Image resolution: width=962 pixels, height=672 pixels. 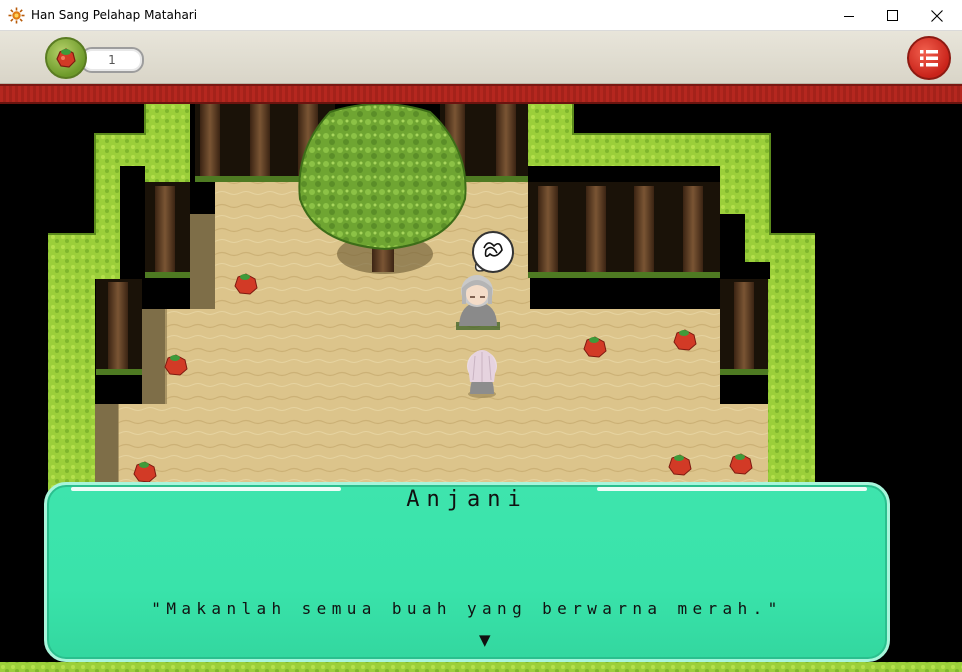 I want to click on minimize-button, so click(x=849, y=15).